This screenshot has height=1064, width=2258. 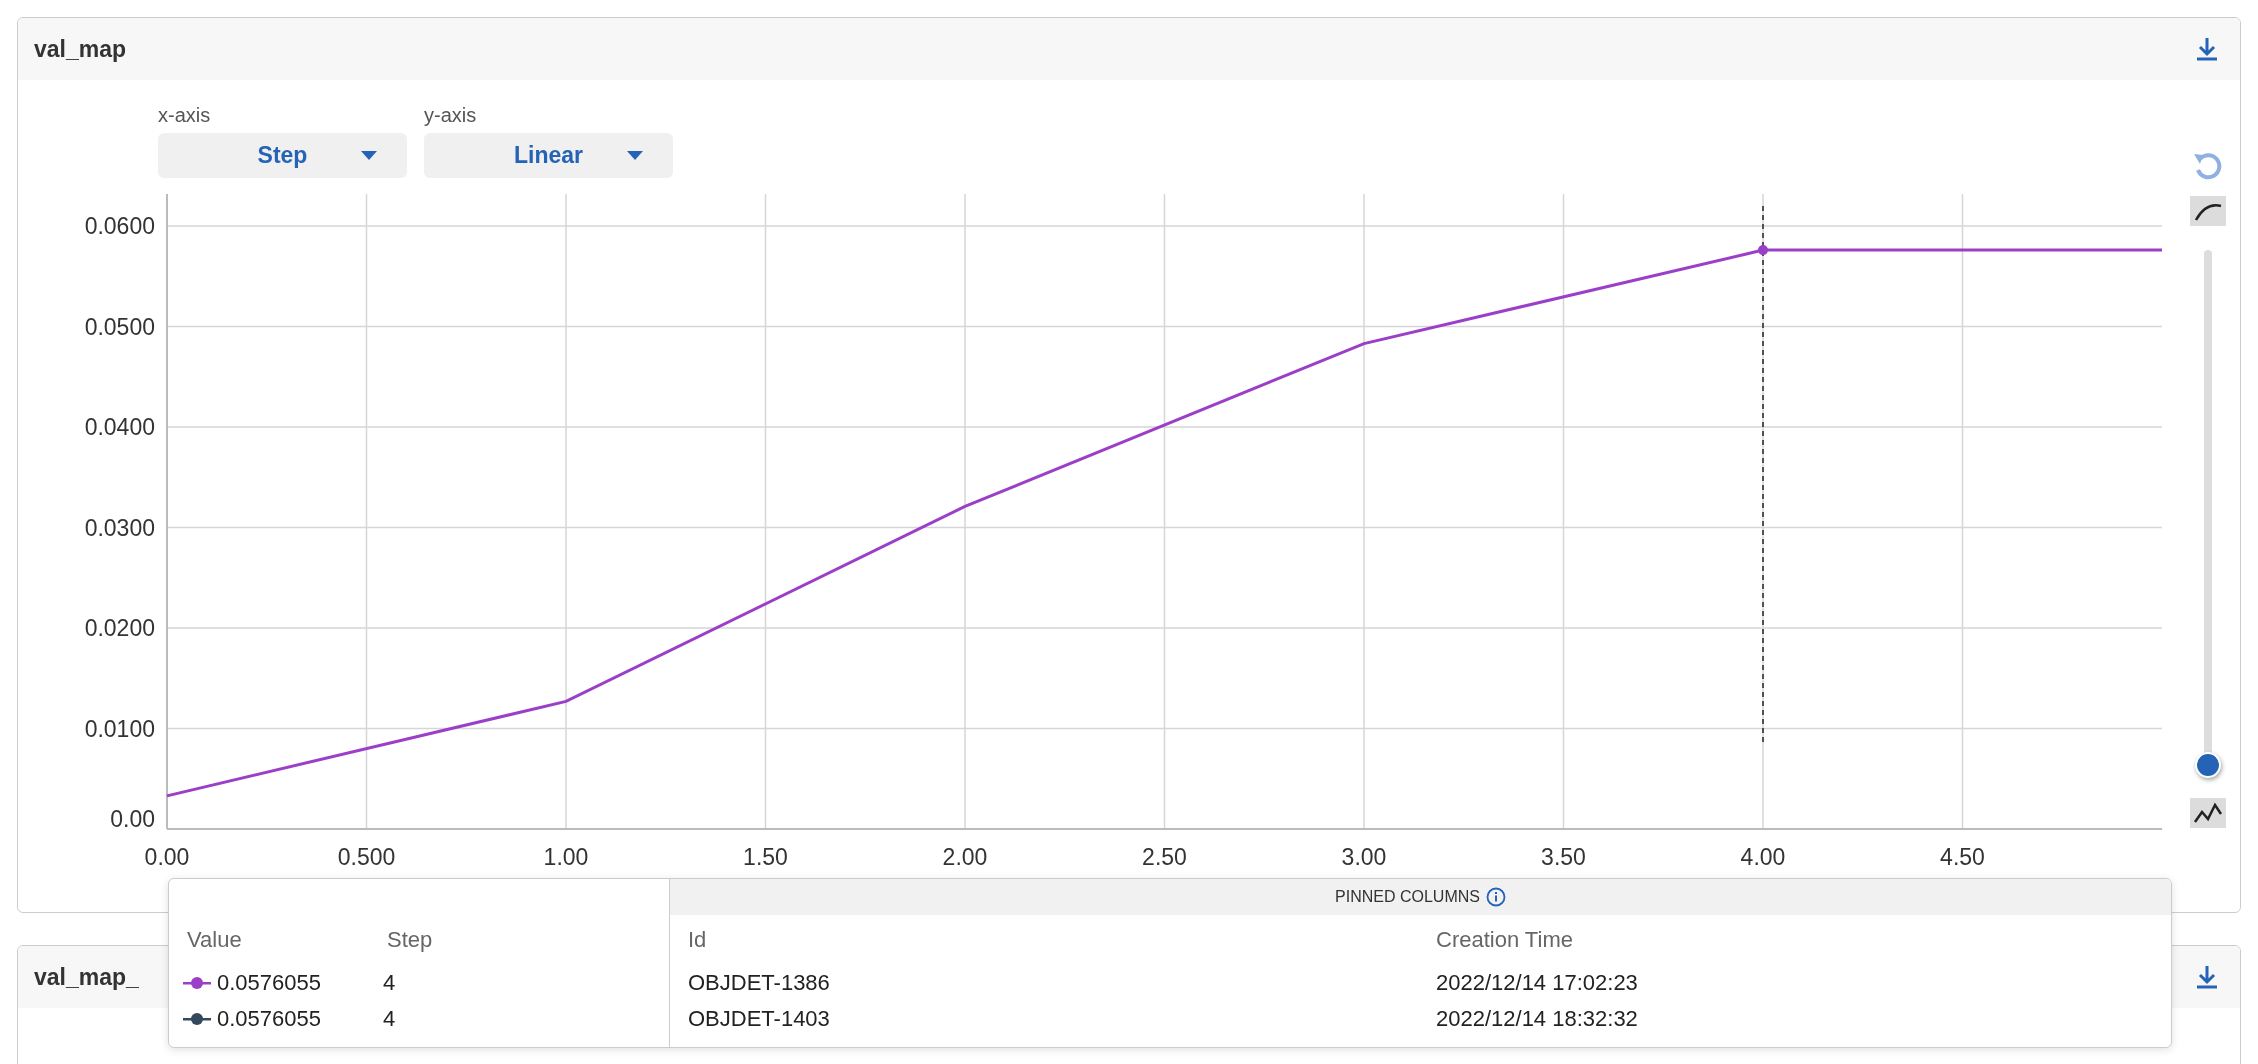 I want to click on panel-title: val_map_, so click(x=86, y=977).